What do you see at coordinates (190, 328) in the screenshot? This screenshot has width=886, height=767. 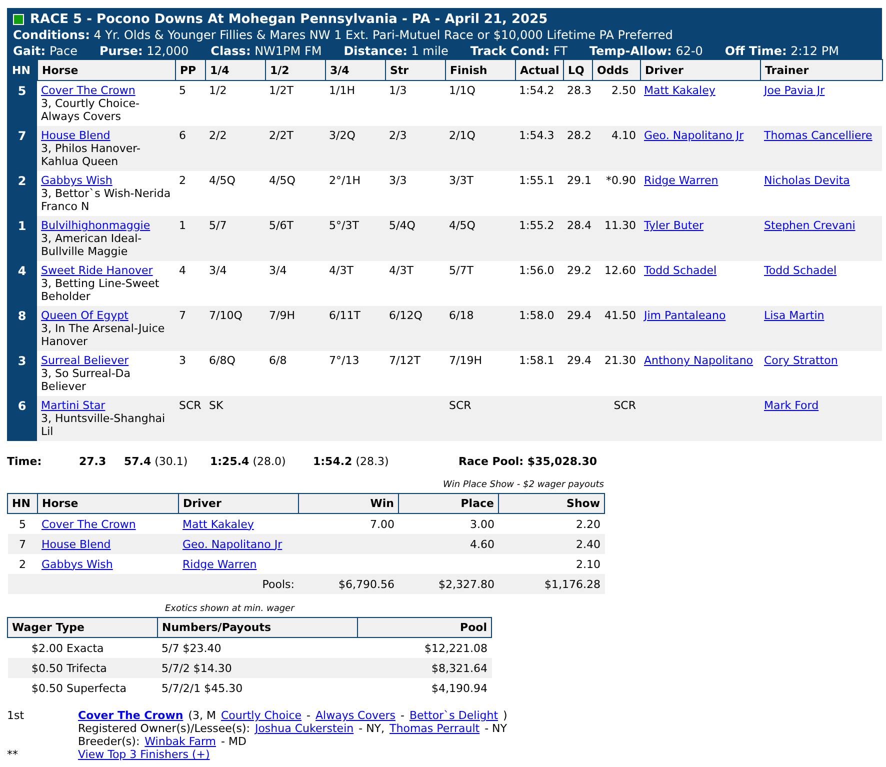 I see `table-cell: 7` at bounding box center [190, 328].